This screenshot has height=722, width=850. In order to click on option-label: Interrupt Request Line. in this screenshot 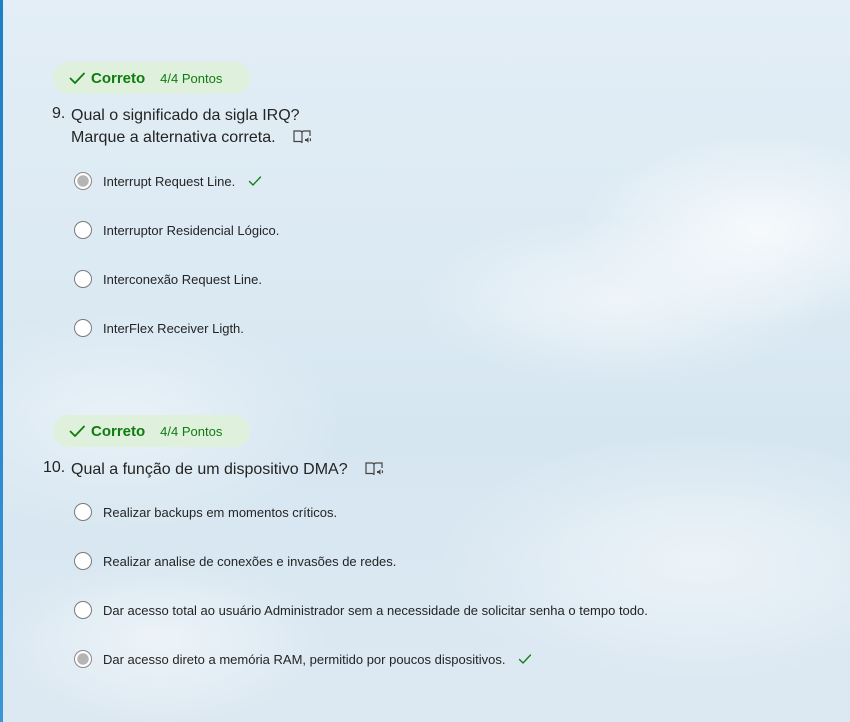, I will do `click(169, 181)`.